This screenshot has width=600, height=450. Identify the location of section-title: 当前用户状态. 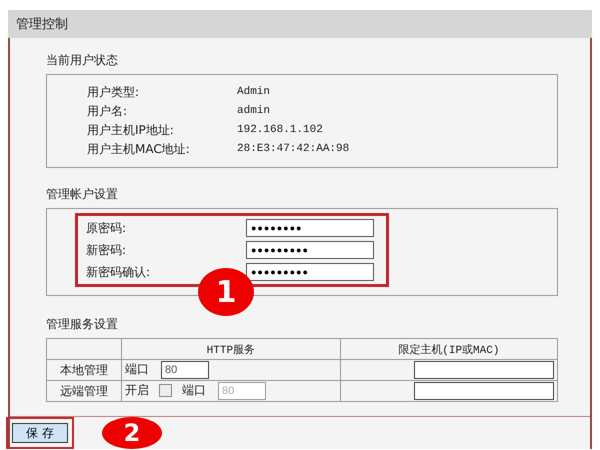
(82, 60).